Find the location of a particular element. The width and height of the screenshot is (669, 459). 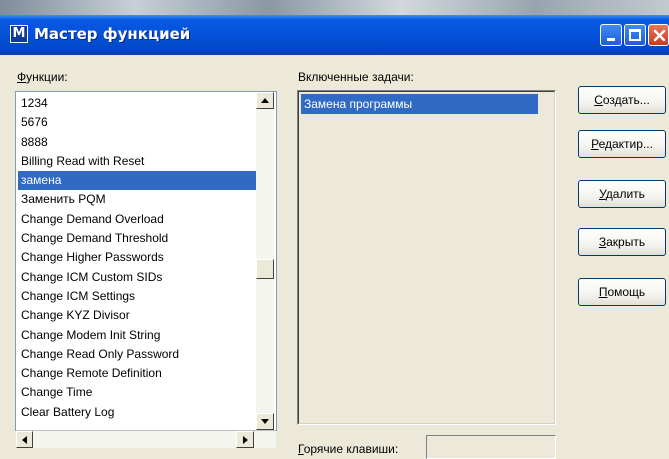

list-item: Change Modem Init String is located at coordinates (137, 335).